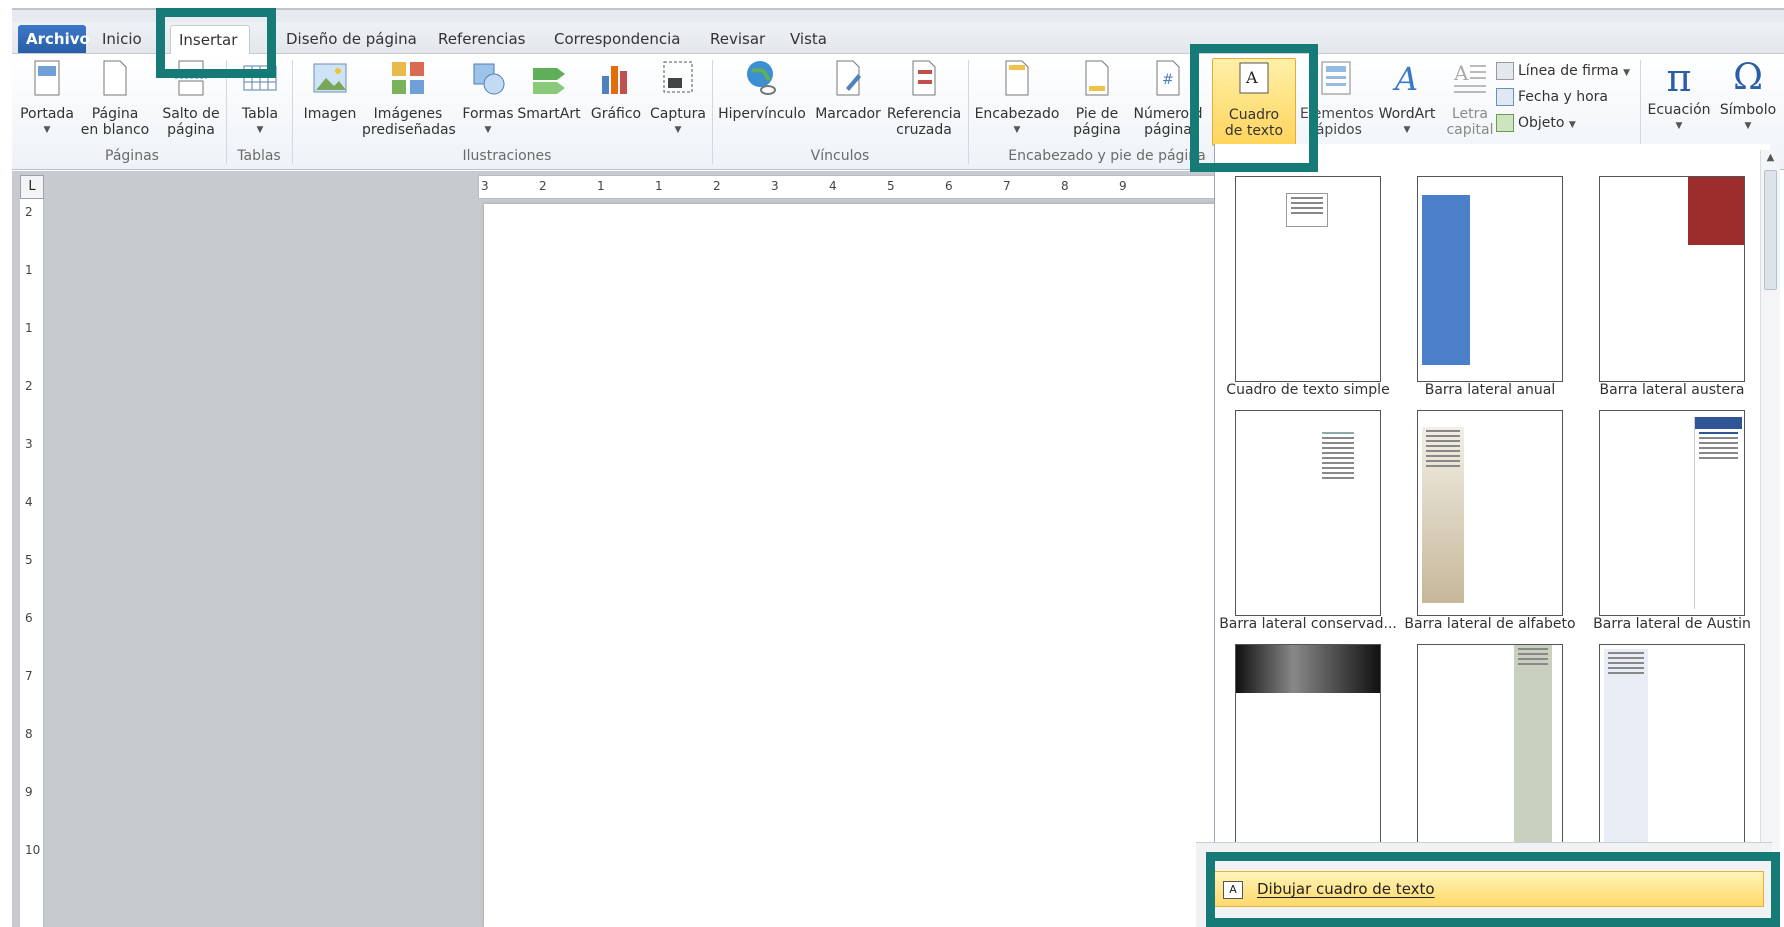 This screenshot has height=927, width=1784. Describe the element at coordinates (1748, 96) in the screenshot. I see `simbolo-button: Ω Símbolo ▼` at that location.